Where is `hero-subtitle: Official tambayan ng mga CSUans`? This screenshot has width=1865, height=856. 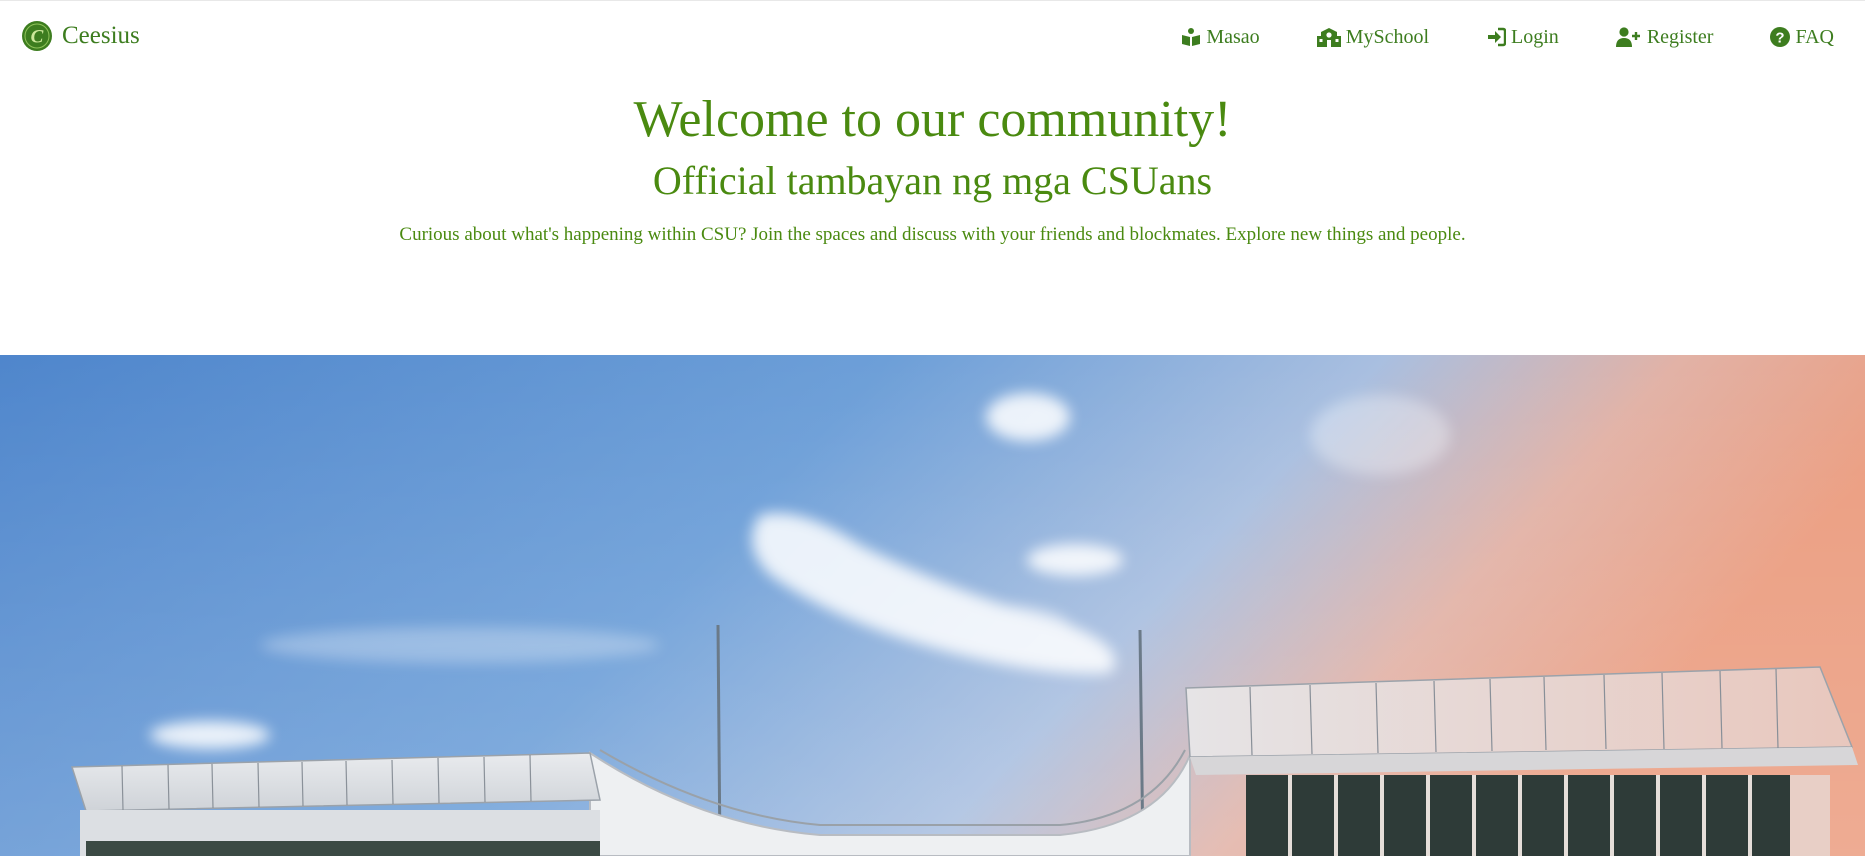 hero-subtitle: Official tambayan ng mga CSUans is located at coordinates (932, 180).